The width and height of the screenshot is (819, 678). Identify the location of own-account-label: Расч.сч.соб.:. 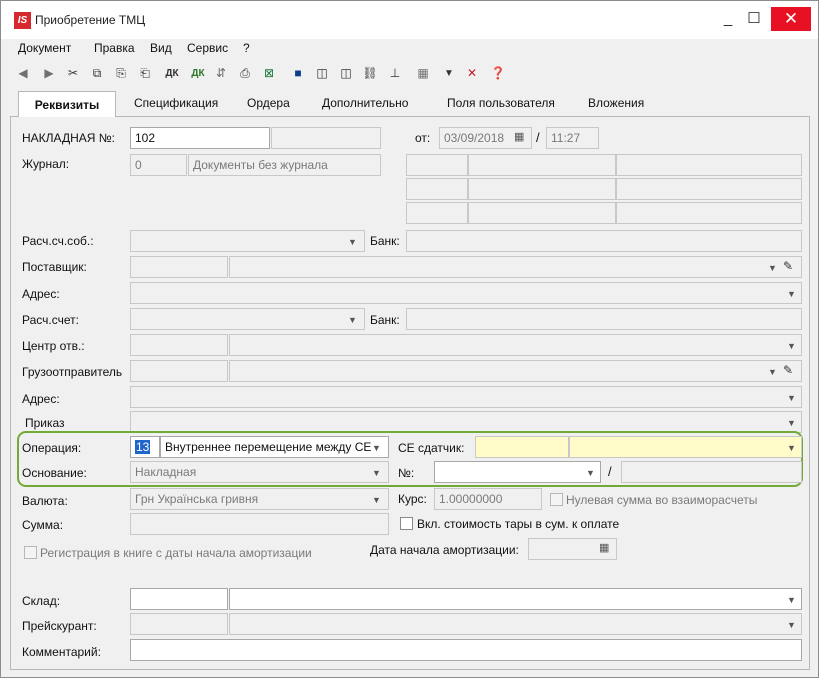
(58, 241).